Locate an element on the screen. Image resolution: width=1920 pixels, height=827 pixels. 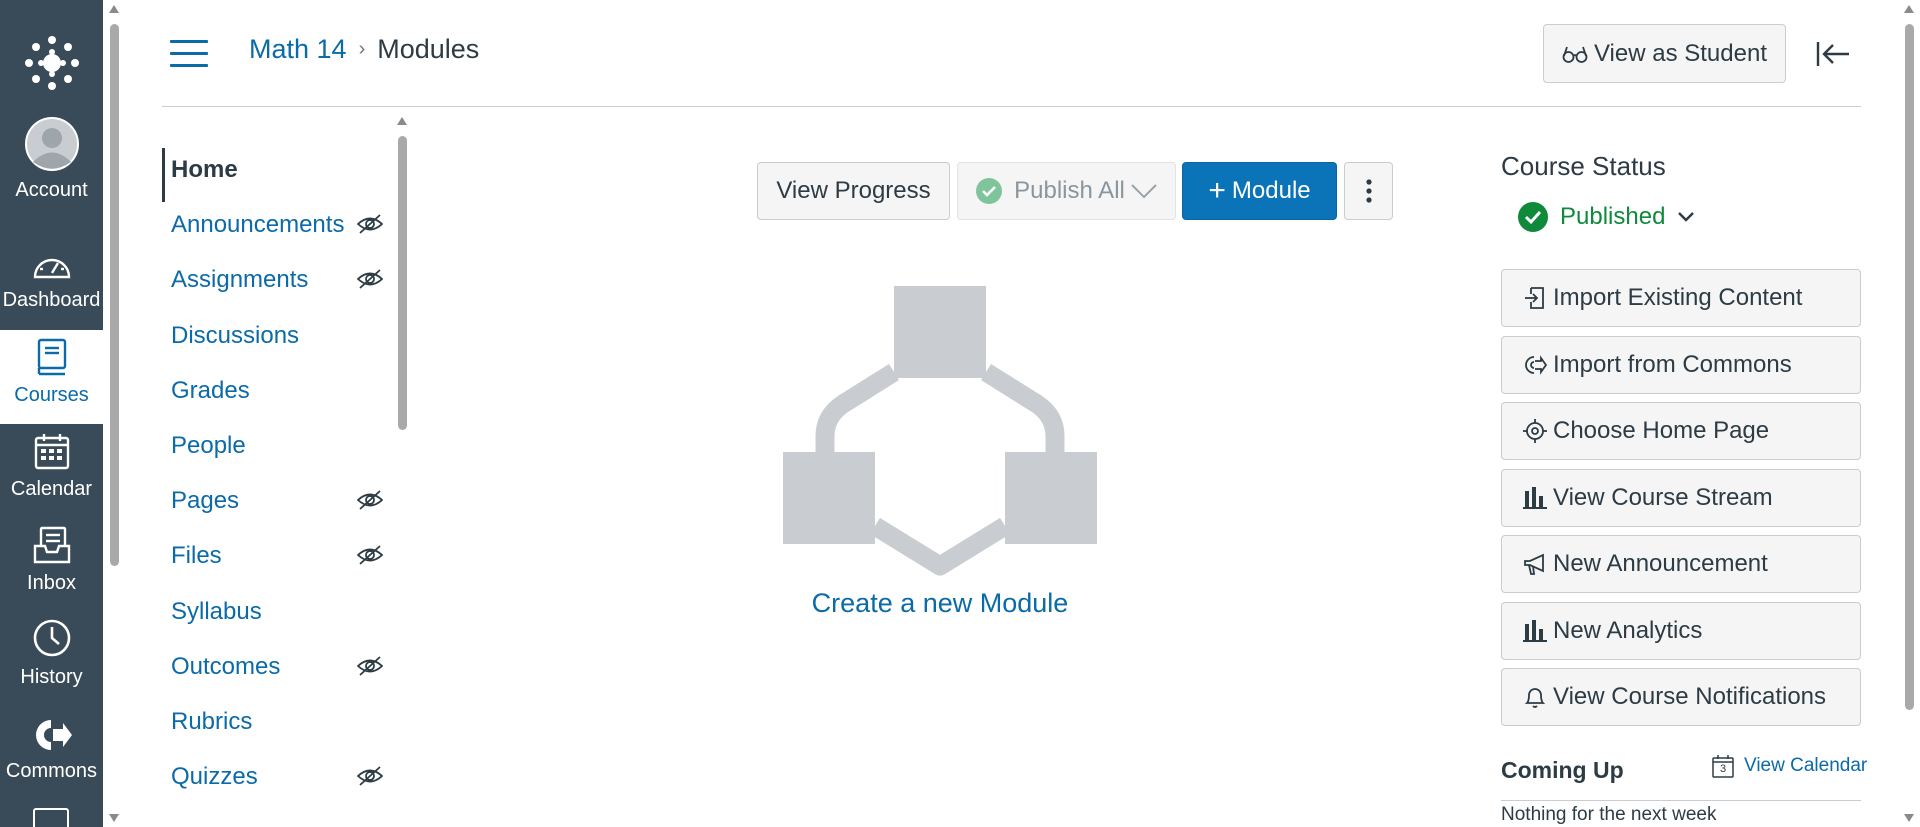
course-nav-label: Outcomes is located at coordinates (226, 666).